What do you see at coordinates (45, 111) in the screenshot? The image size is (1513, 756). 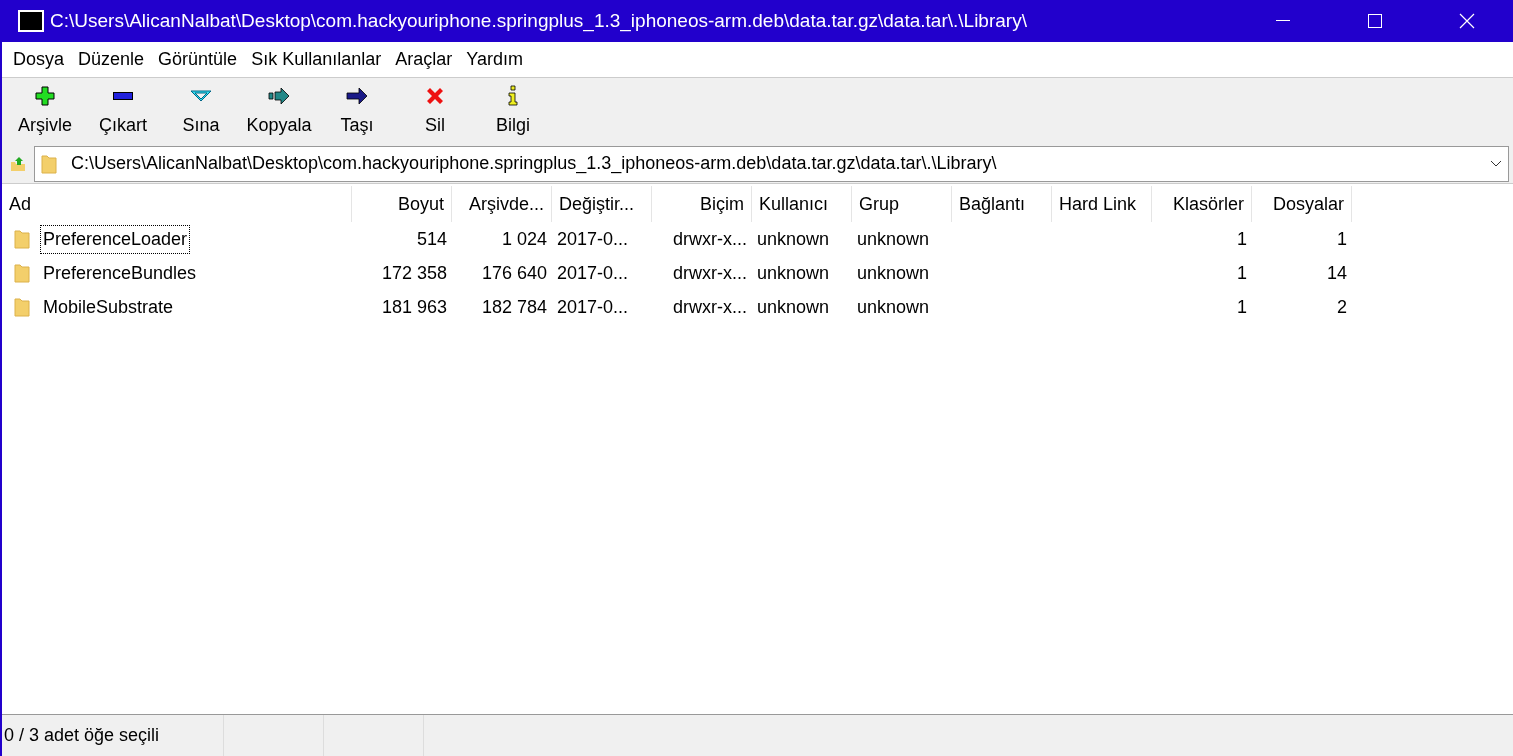 I see `toolbar-button: Arşivle` at bounding box center [45, 111].